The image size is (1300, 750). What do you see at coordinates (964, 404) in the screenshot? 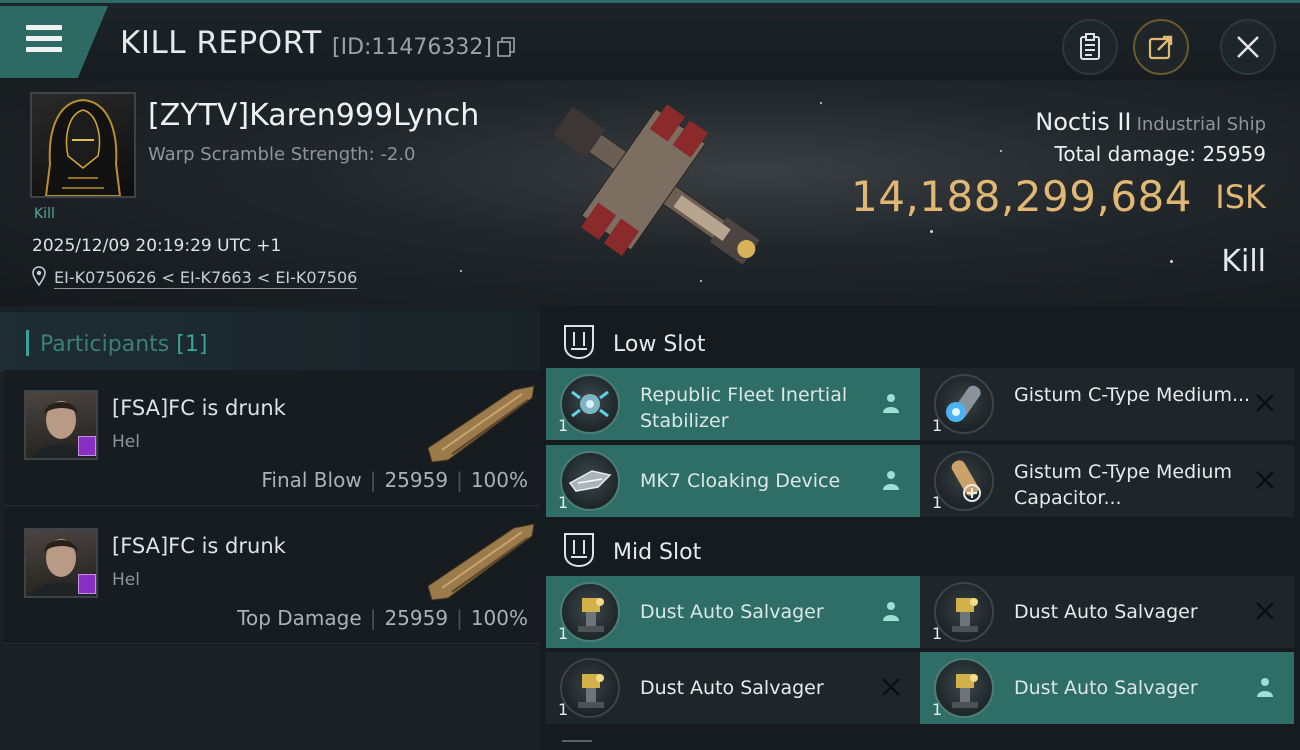
I see `plasma-charge-icon` at bounding box center [964, 404].